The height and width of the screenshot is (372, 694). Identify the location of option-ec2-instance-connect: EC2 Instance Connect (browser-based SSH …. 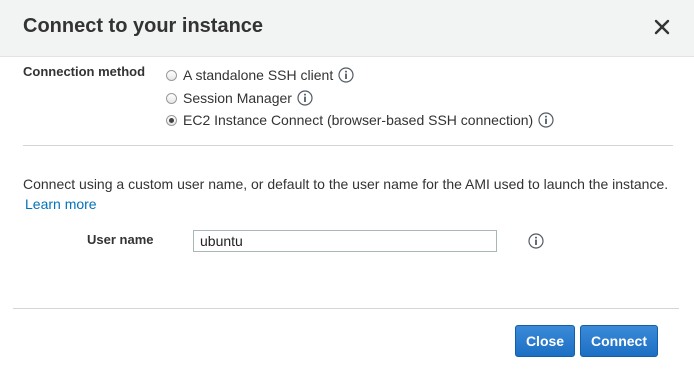
(360, 120).